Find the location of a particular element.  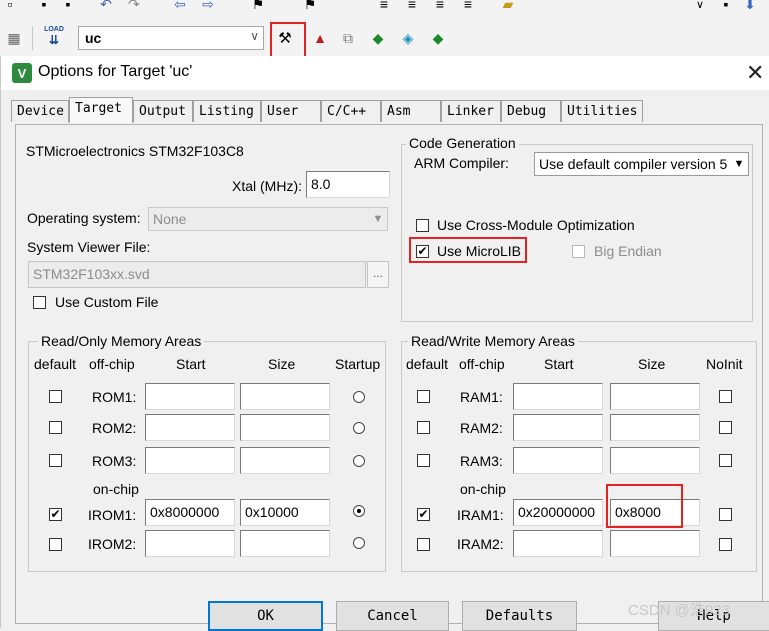

rom1-start-input is located at coordinates (190, 396).